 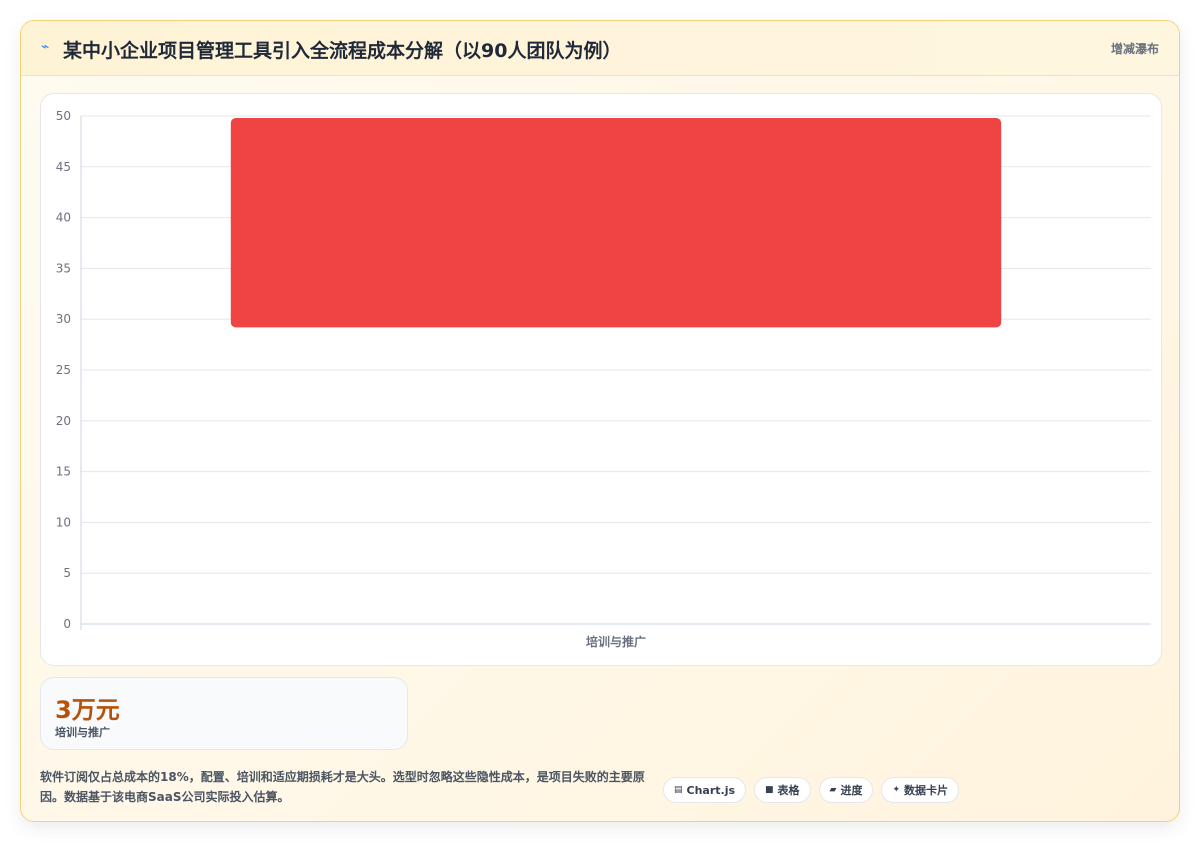 I want to click on waterfall-toggle-button: 增减瀑布, so click(x=1135, y=48).